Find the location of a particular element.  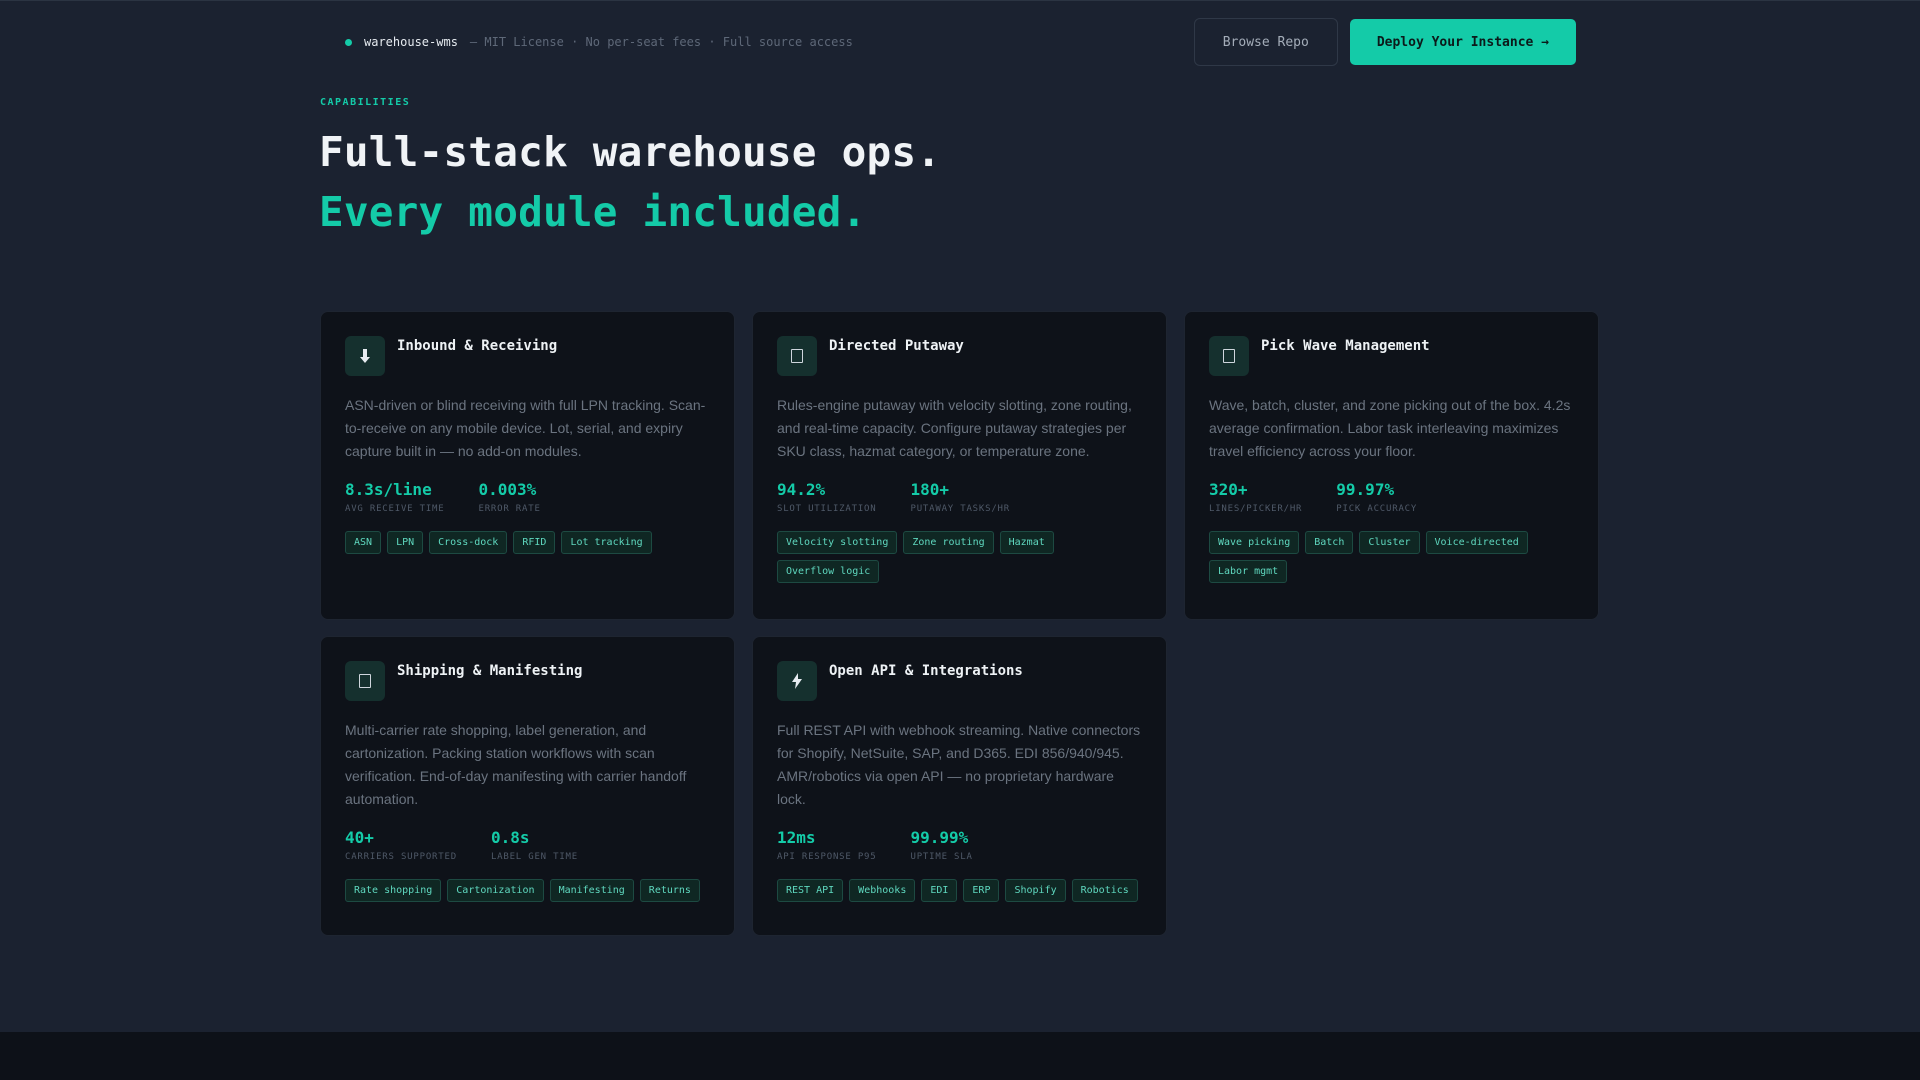

page-title: Full-stack warehouse ops. is located at coordinates (630, 152).